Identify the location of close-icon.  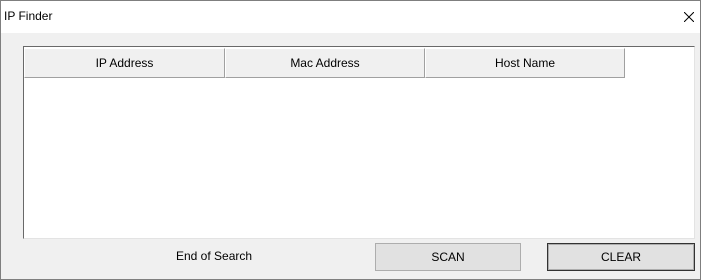
(689, 17).